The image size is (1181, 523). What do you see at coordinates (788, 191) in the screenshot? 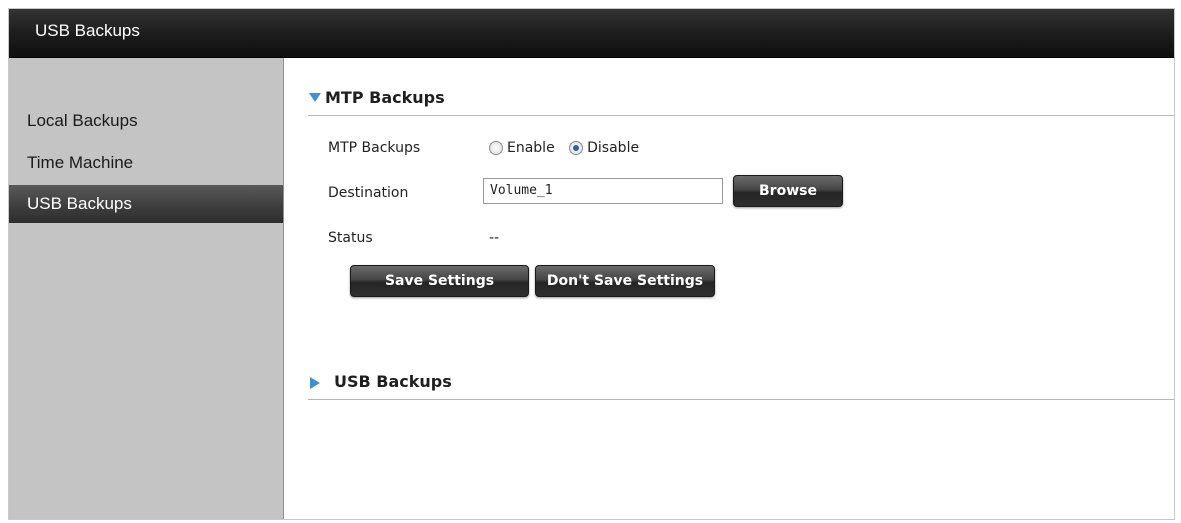
I see `browse-button: Browse` at bounding box center [788, 191].